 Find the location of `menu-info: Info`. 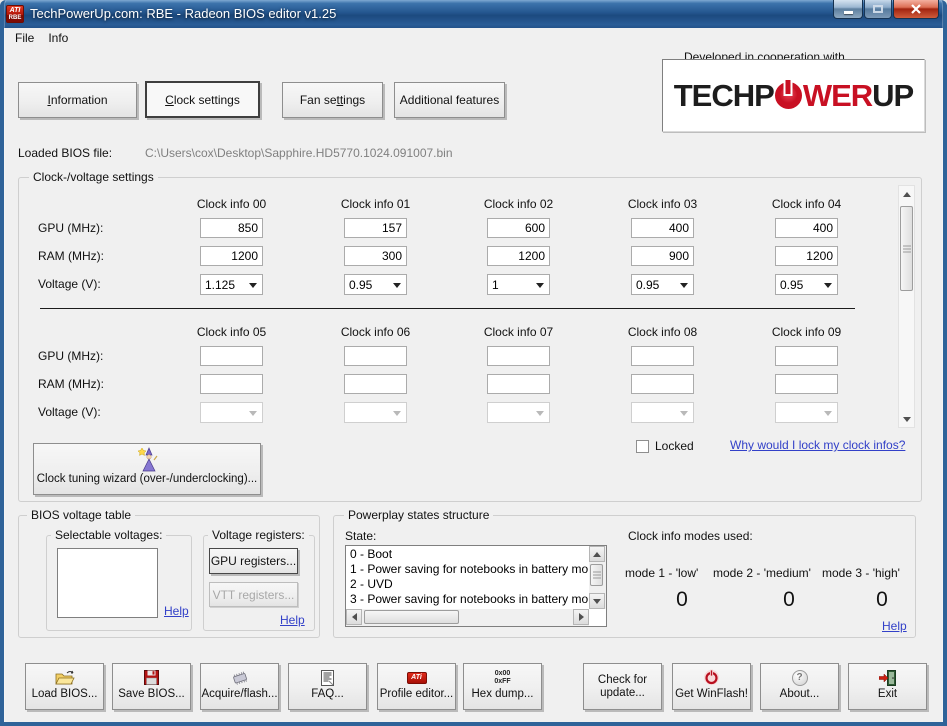

menu-info: Info is located at coordinates (58, 38).